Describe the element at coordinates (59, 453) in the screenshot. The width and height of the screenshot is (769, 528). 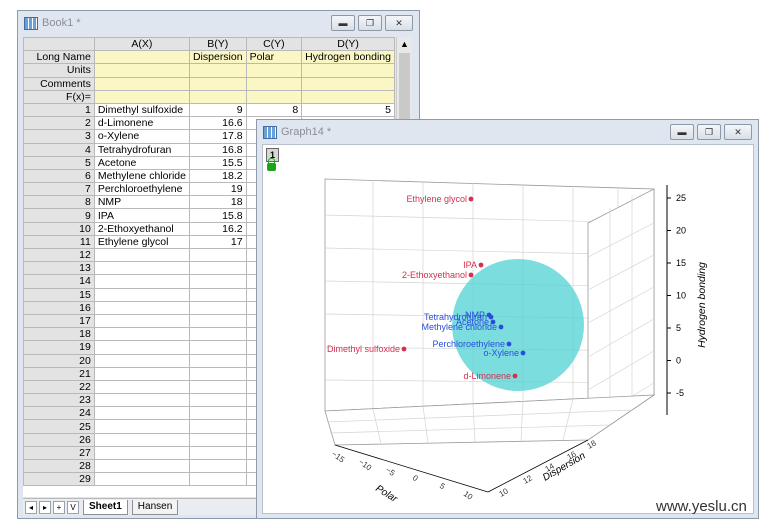
I see `row-number: 27` at that location.